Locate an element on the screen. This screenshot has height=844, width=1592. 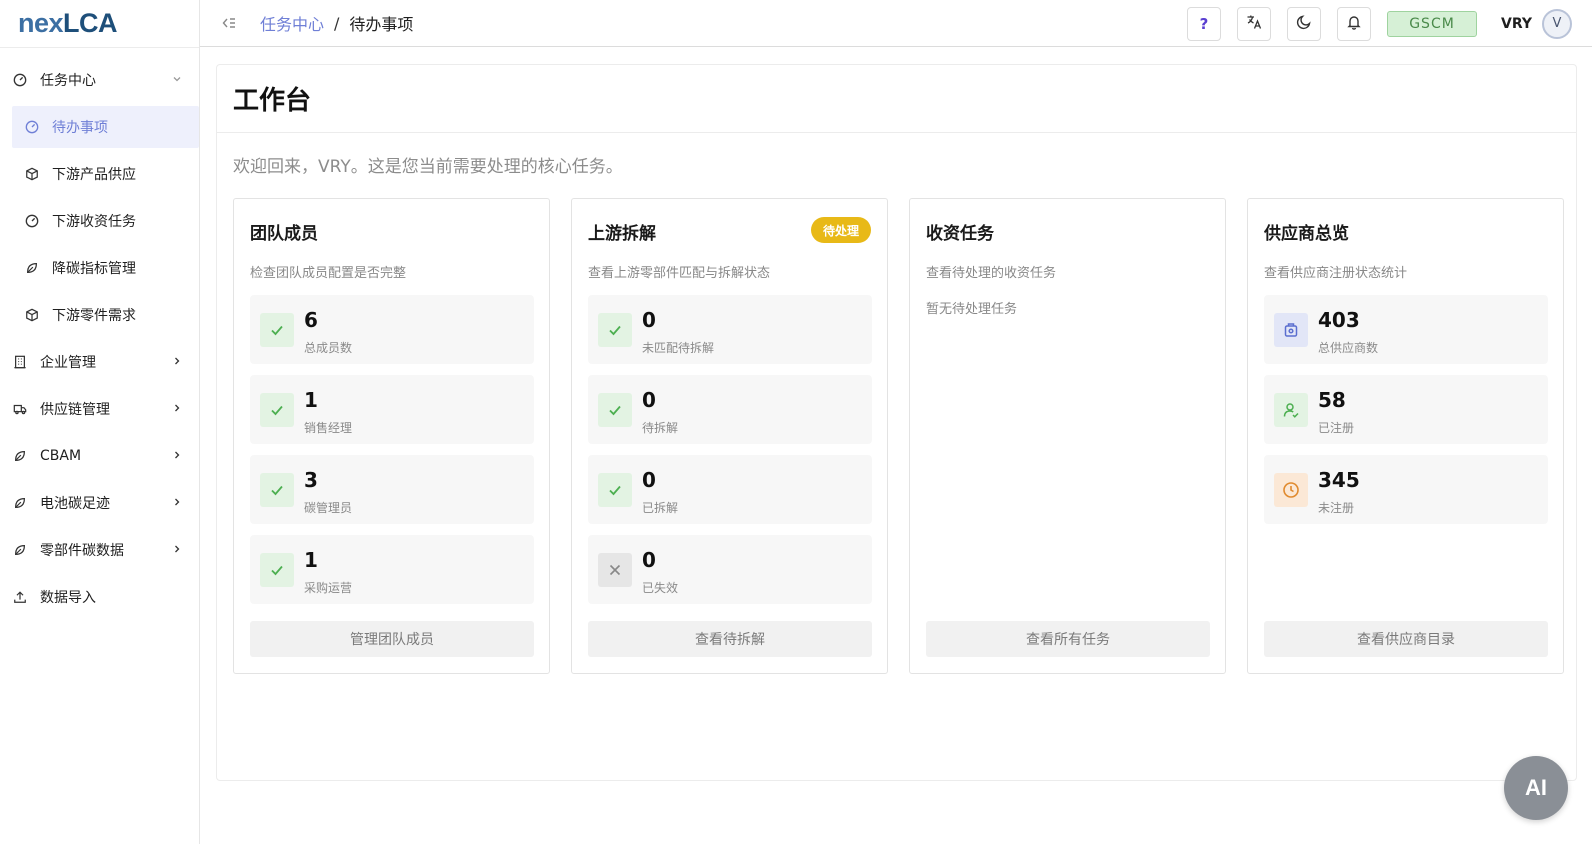
theme-toggle-button is located at coordinates (1304, 23).